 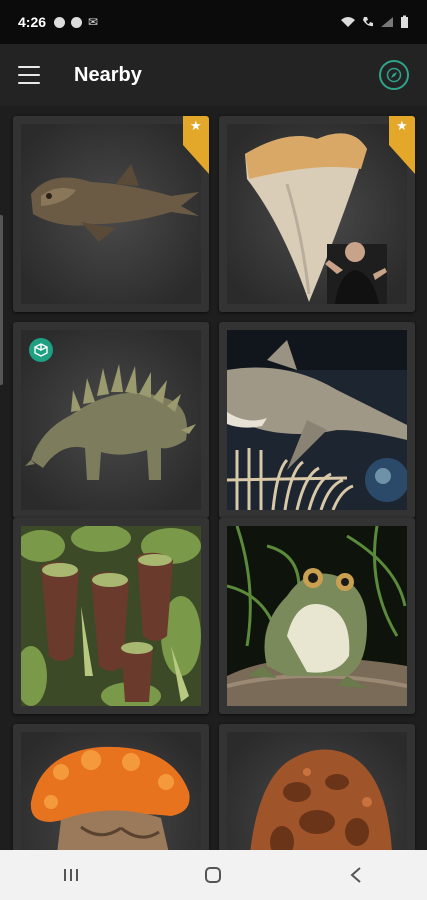 What do you see at coordinates (93, 22) in the screenshot?
I see `mail-icon: ✉` at bounding box center [93, 22].